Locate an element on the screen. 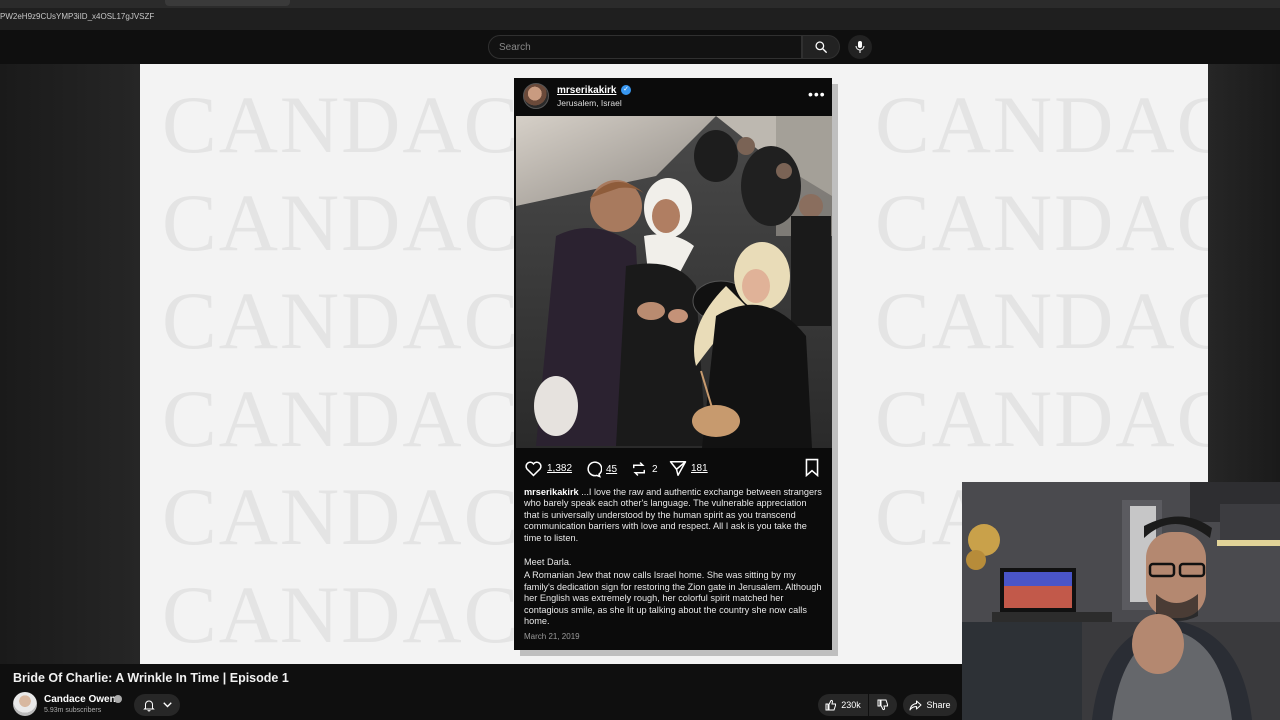 Image resolution: width=1280 pixels, height=720 pixels. share-action: 181 is located at coordinates (688, 468).